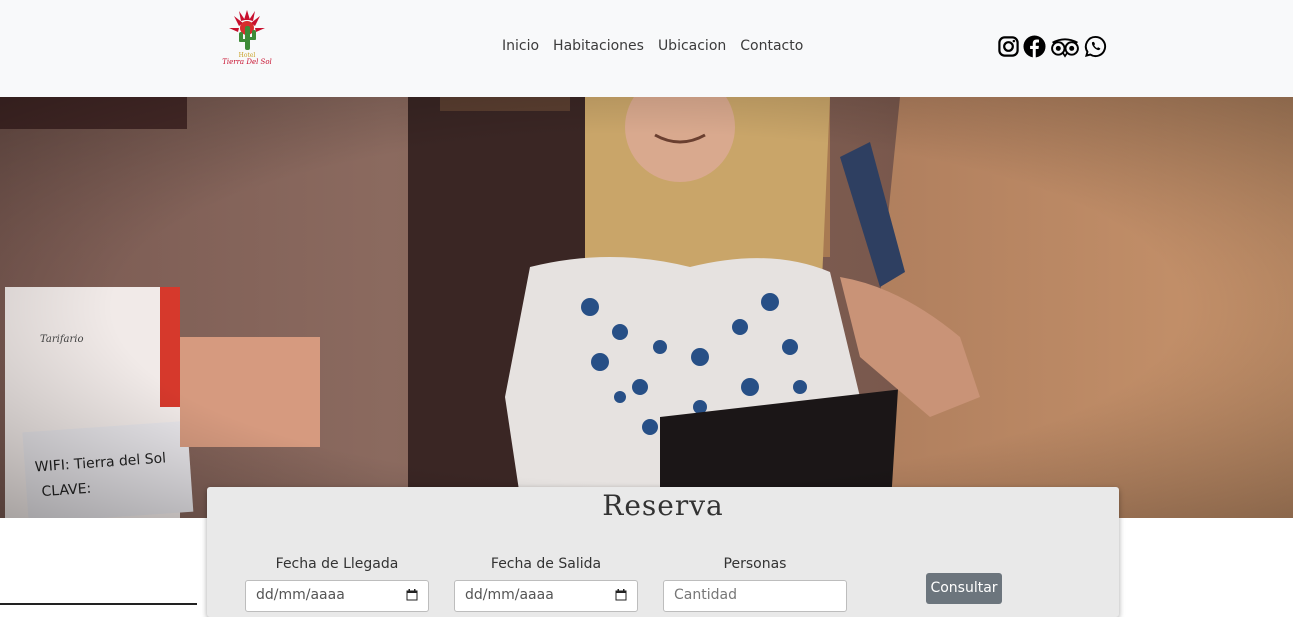  Describe the element at coordinates (771, 46) in the screenshot. I see `nav-item-contacto: Contacto` at that location.